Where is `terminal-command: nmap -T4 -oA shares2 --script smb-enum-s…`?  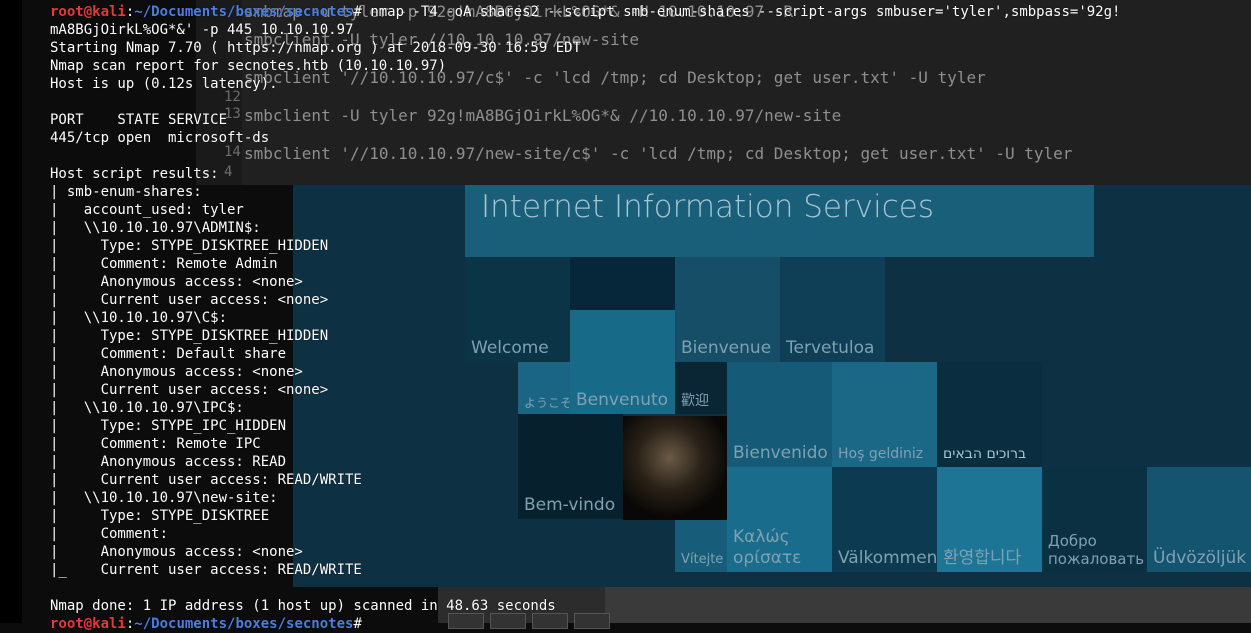
terminal-command: nmap -T4 -oA shares2 --script smb-enum-s… is located at coordinates (745, 12).